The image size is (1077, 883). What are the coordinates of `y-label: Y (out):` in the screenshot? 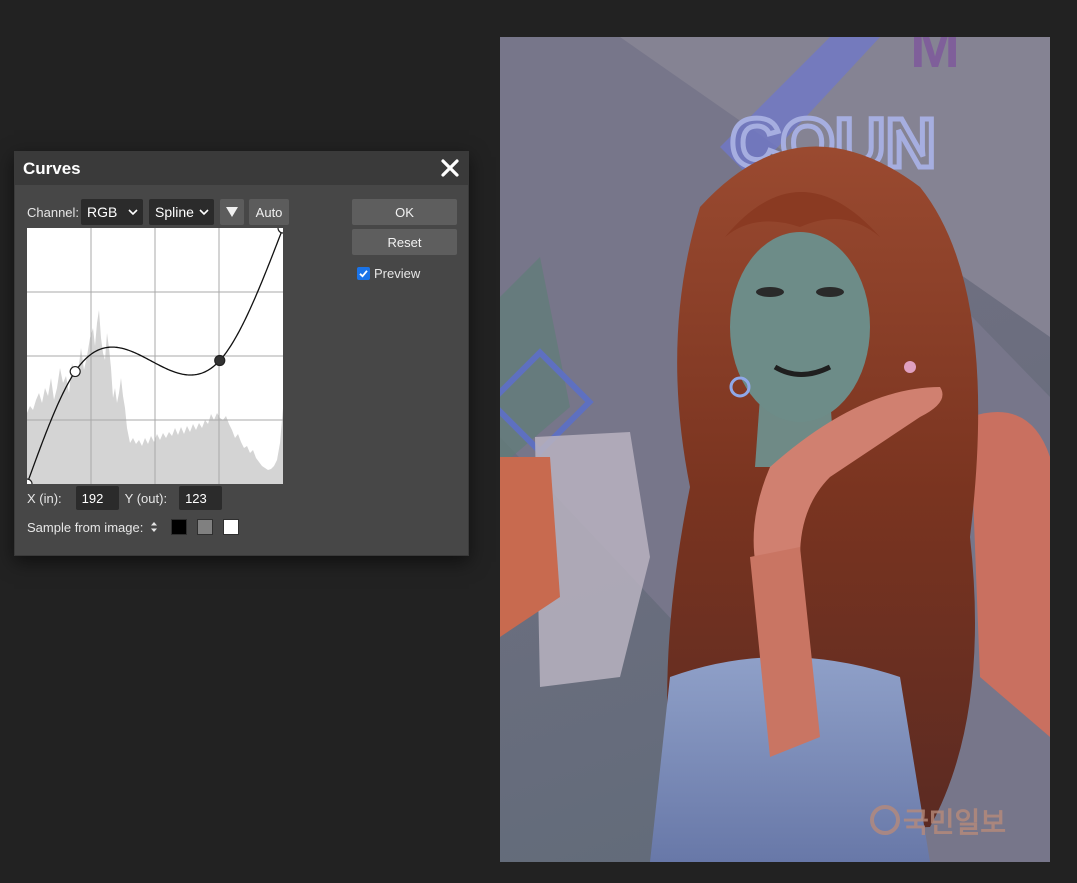 It's located at (146, 498).